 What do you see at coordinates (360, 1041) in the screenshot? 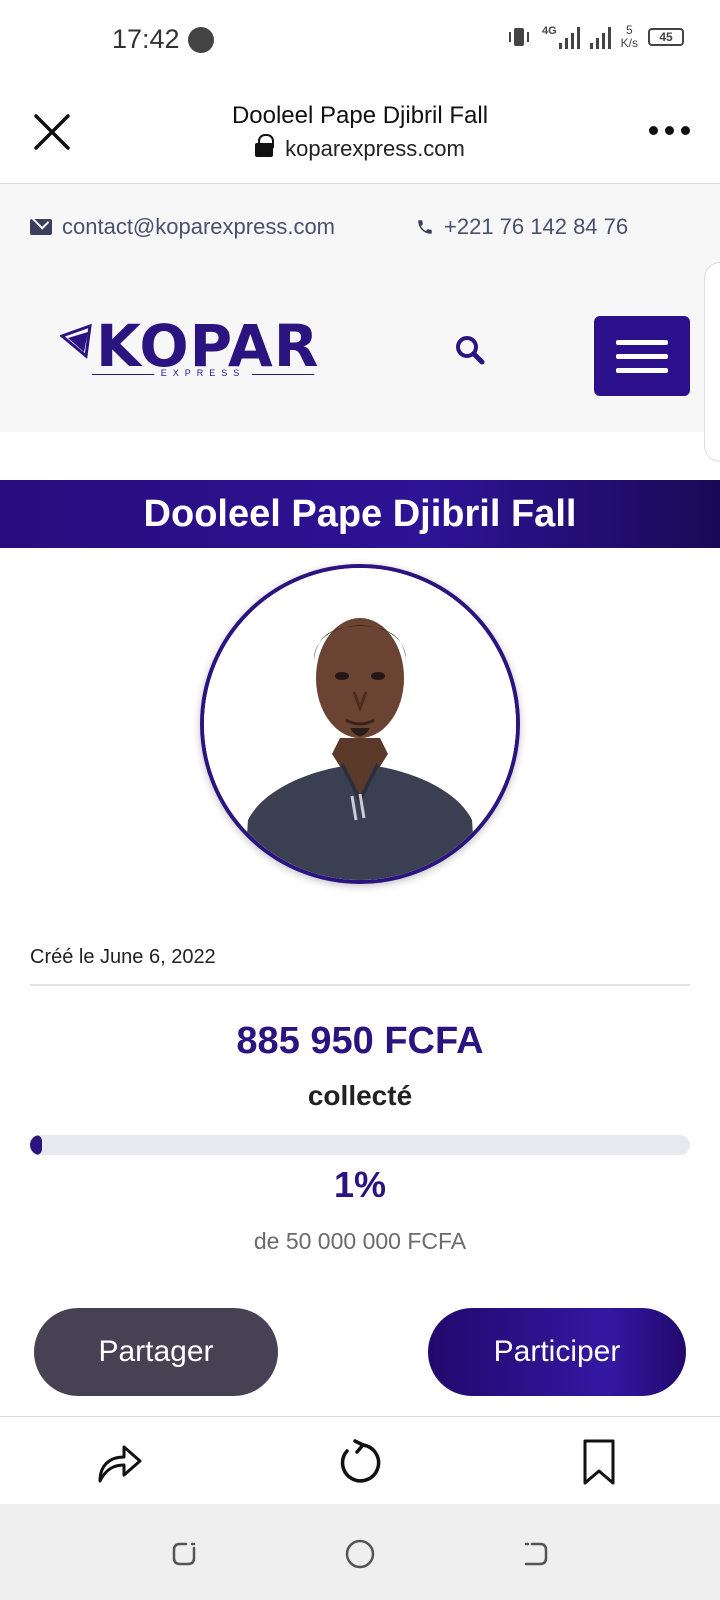
I see `collected-amount: 885 950 FCFA` at bounding box center [360, 1041].